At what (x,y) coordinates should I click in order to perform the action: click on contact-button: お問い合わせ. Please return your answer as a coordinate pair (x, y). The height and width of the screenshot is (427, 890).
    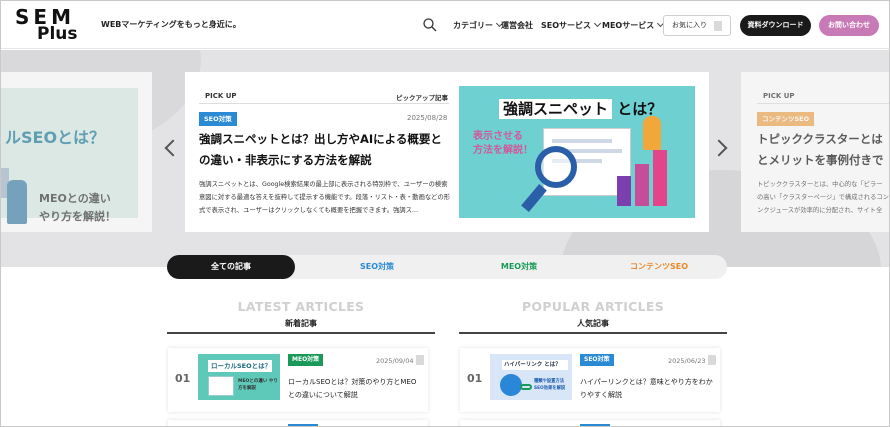
    Looking at the image, I should click on (849, 25).